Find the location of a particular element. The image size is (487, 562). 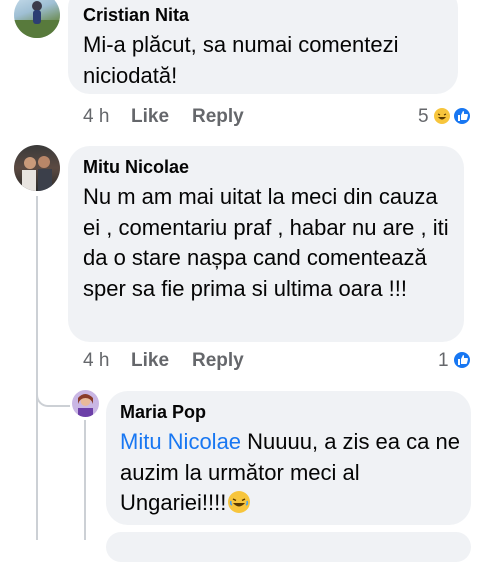

reaction-count: 1 is located at coordinates (443, 361).